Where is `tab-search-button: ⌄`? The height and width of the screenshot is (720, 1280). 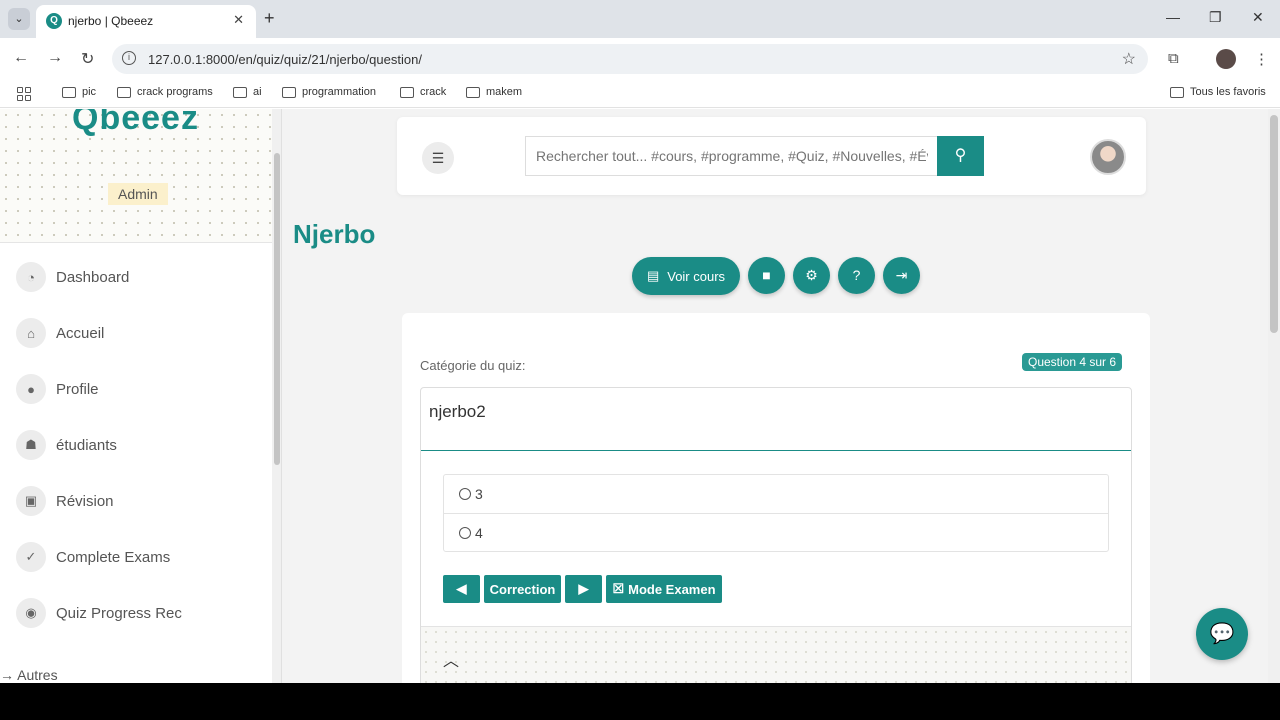
tab-search-button: ⌄ is located at coordinates (19, 19).